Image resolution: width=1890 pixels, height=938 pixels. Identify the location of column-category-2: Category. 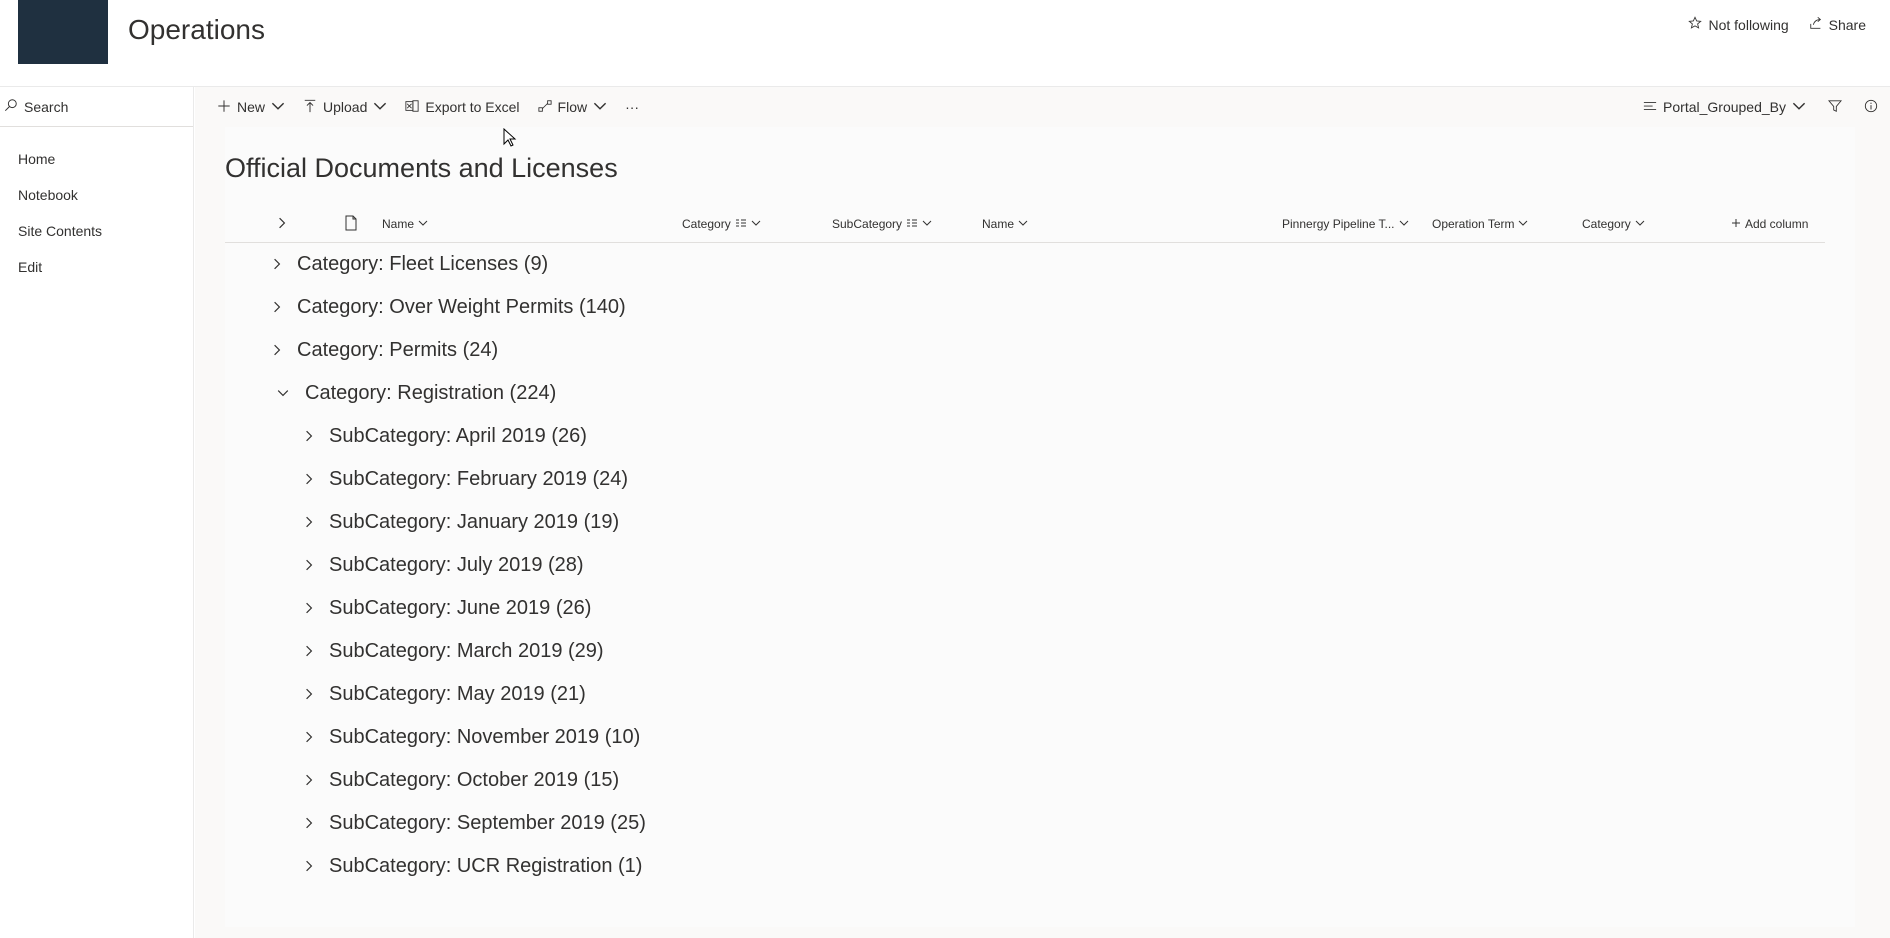
(1613, 224).